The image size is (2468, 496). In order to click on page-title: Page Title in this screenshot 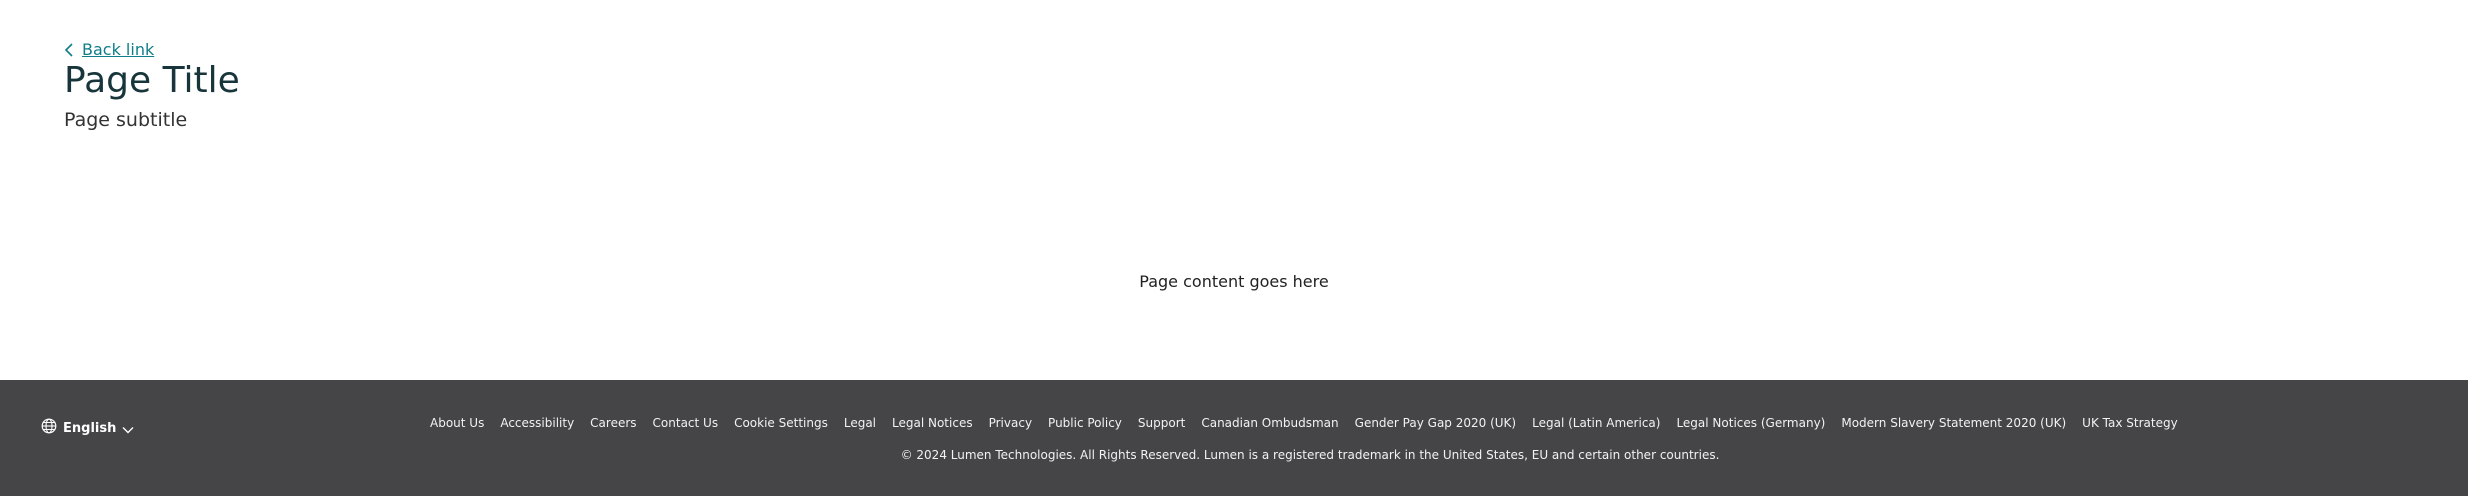, I will do `click(152, 80)`.